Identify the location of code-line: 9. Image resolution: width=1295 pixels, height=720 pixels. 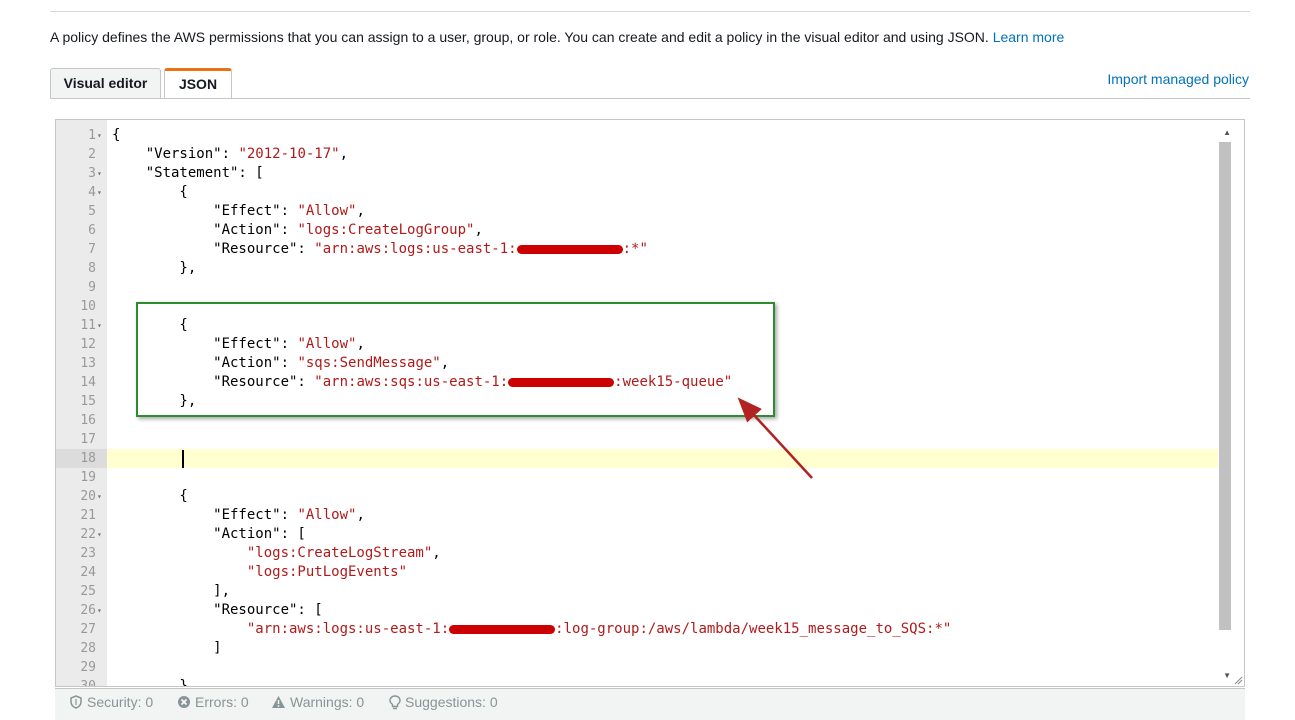
(637, 287).